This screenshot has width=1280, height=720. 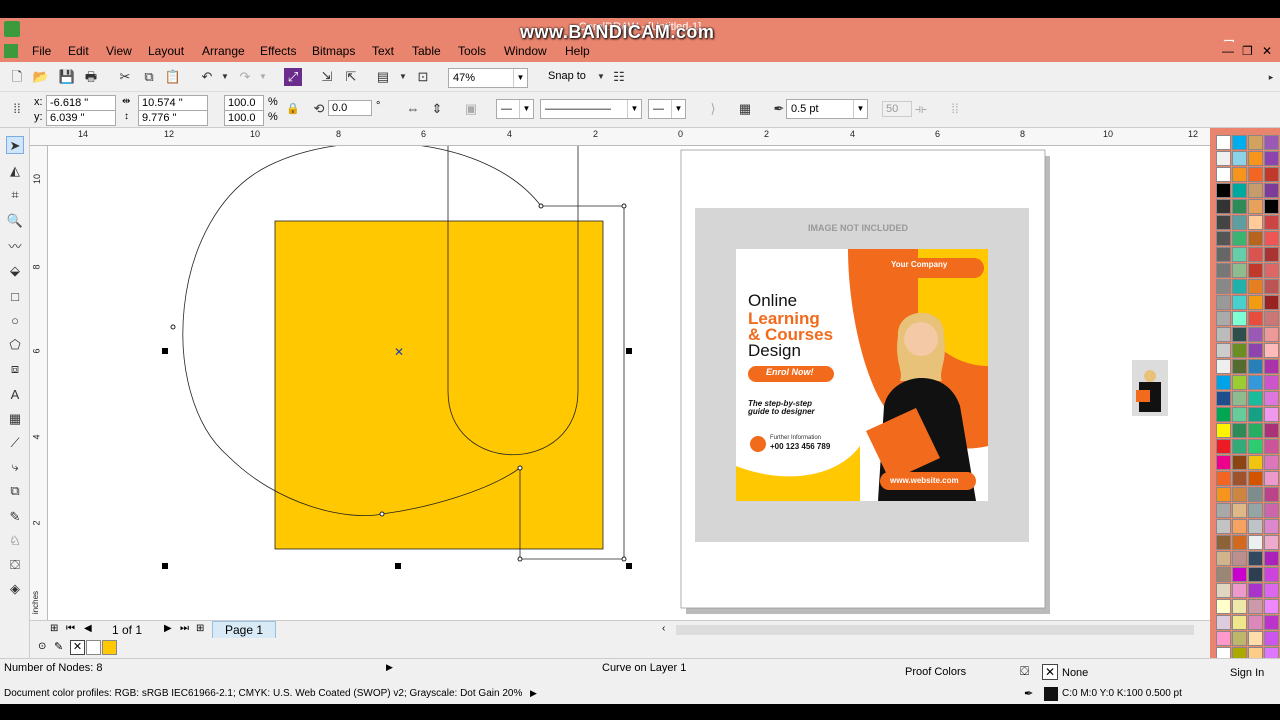 What do you see at coordinates (15, 395) in the screenshot?
I see `text-tool-icon: A` at bounding box center [15, 395].